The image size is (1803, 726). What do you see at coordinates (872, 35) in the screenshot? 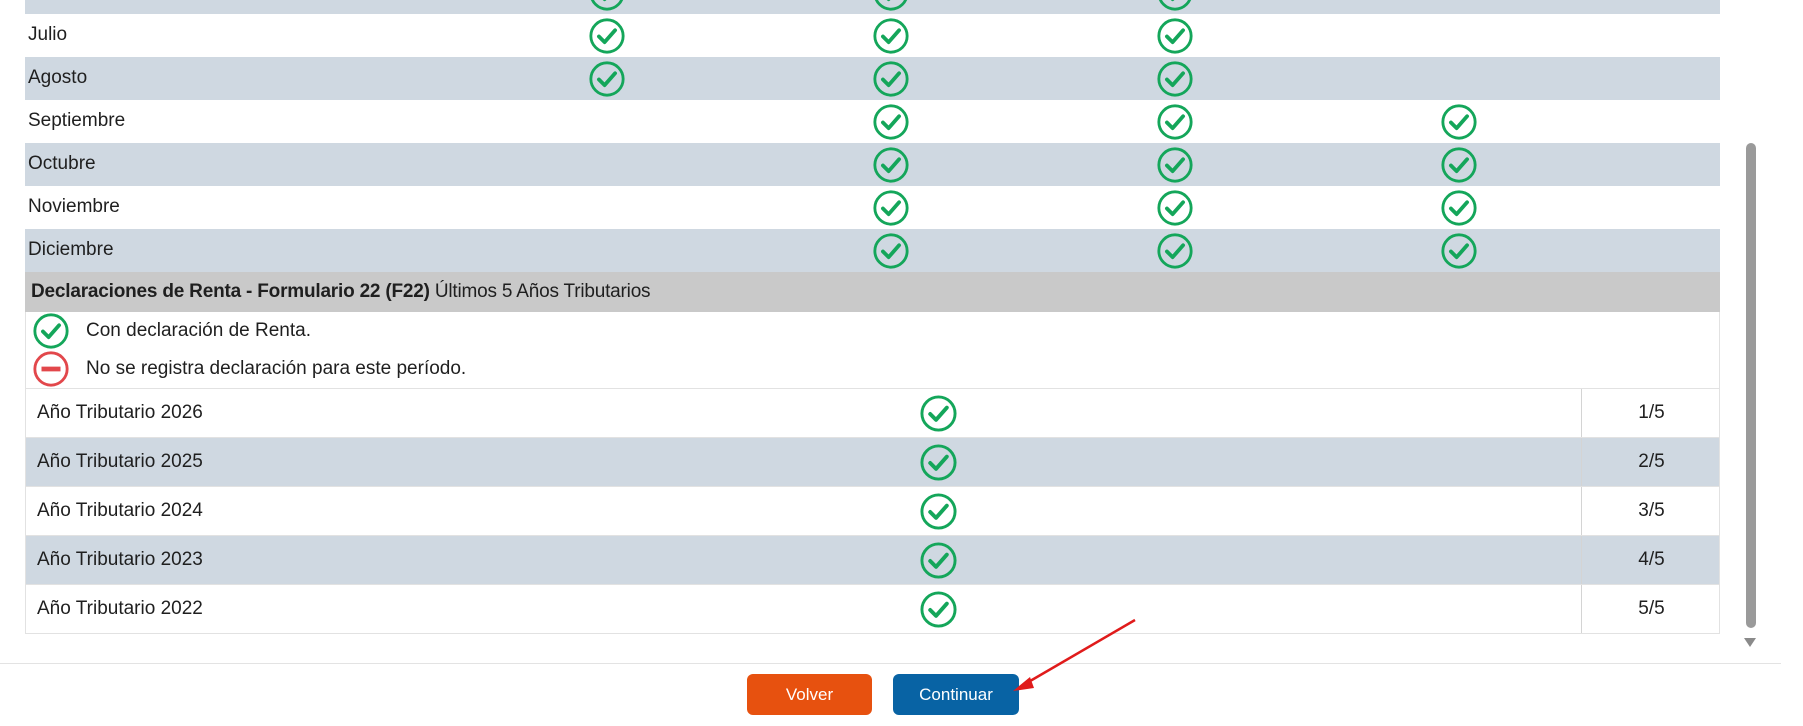
I see `monthly-row: Julio` at bounding box center [872, 35].